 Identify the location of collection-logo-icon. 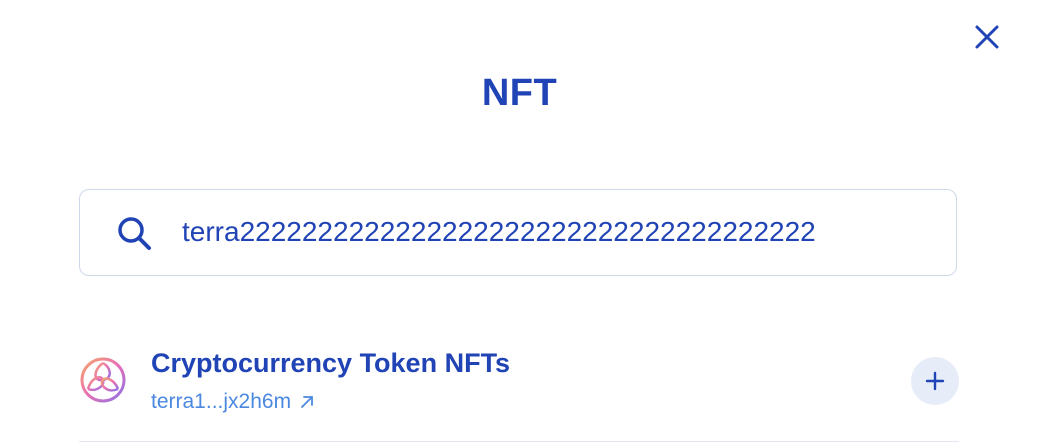
(103, 380).